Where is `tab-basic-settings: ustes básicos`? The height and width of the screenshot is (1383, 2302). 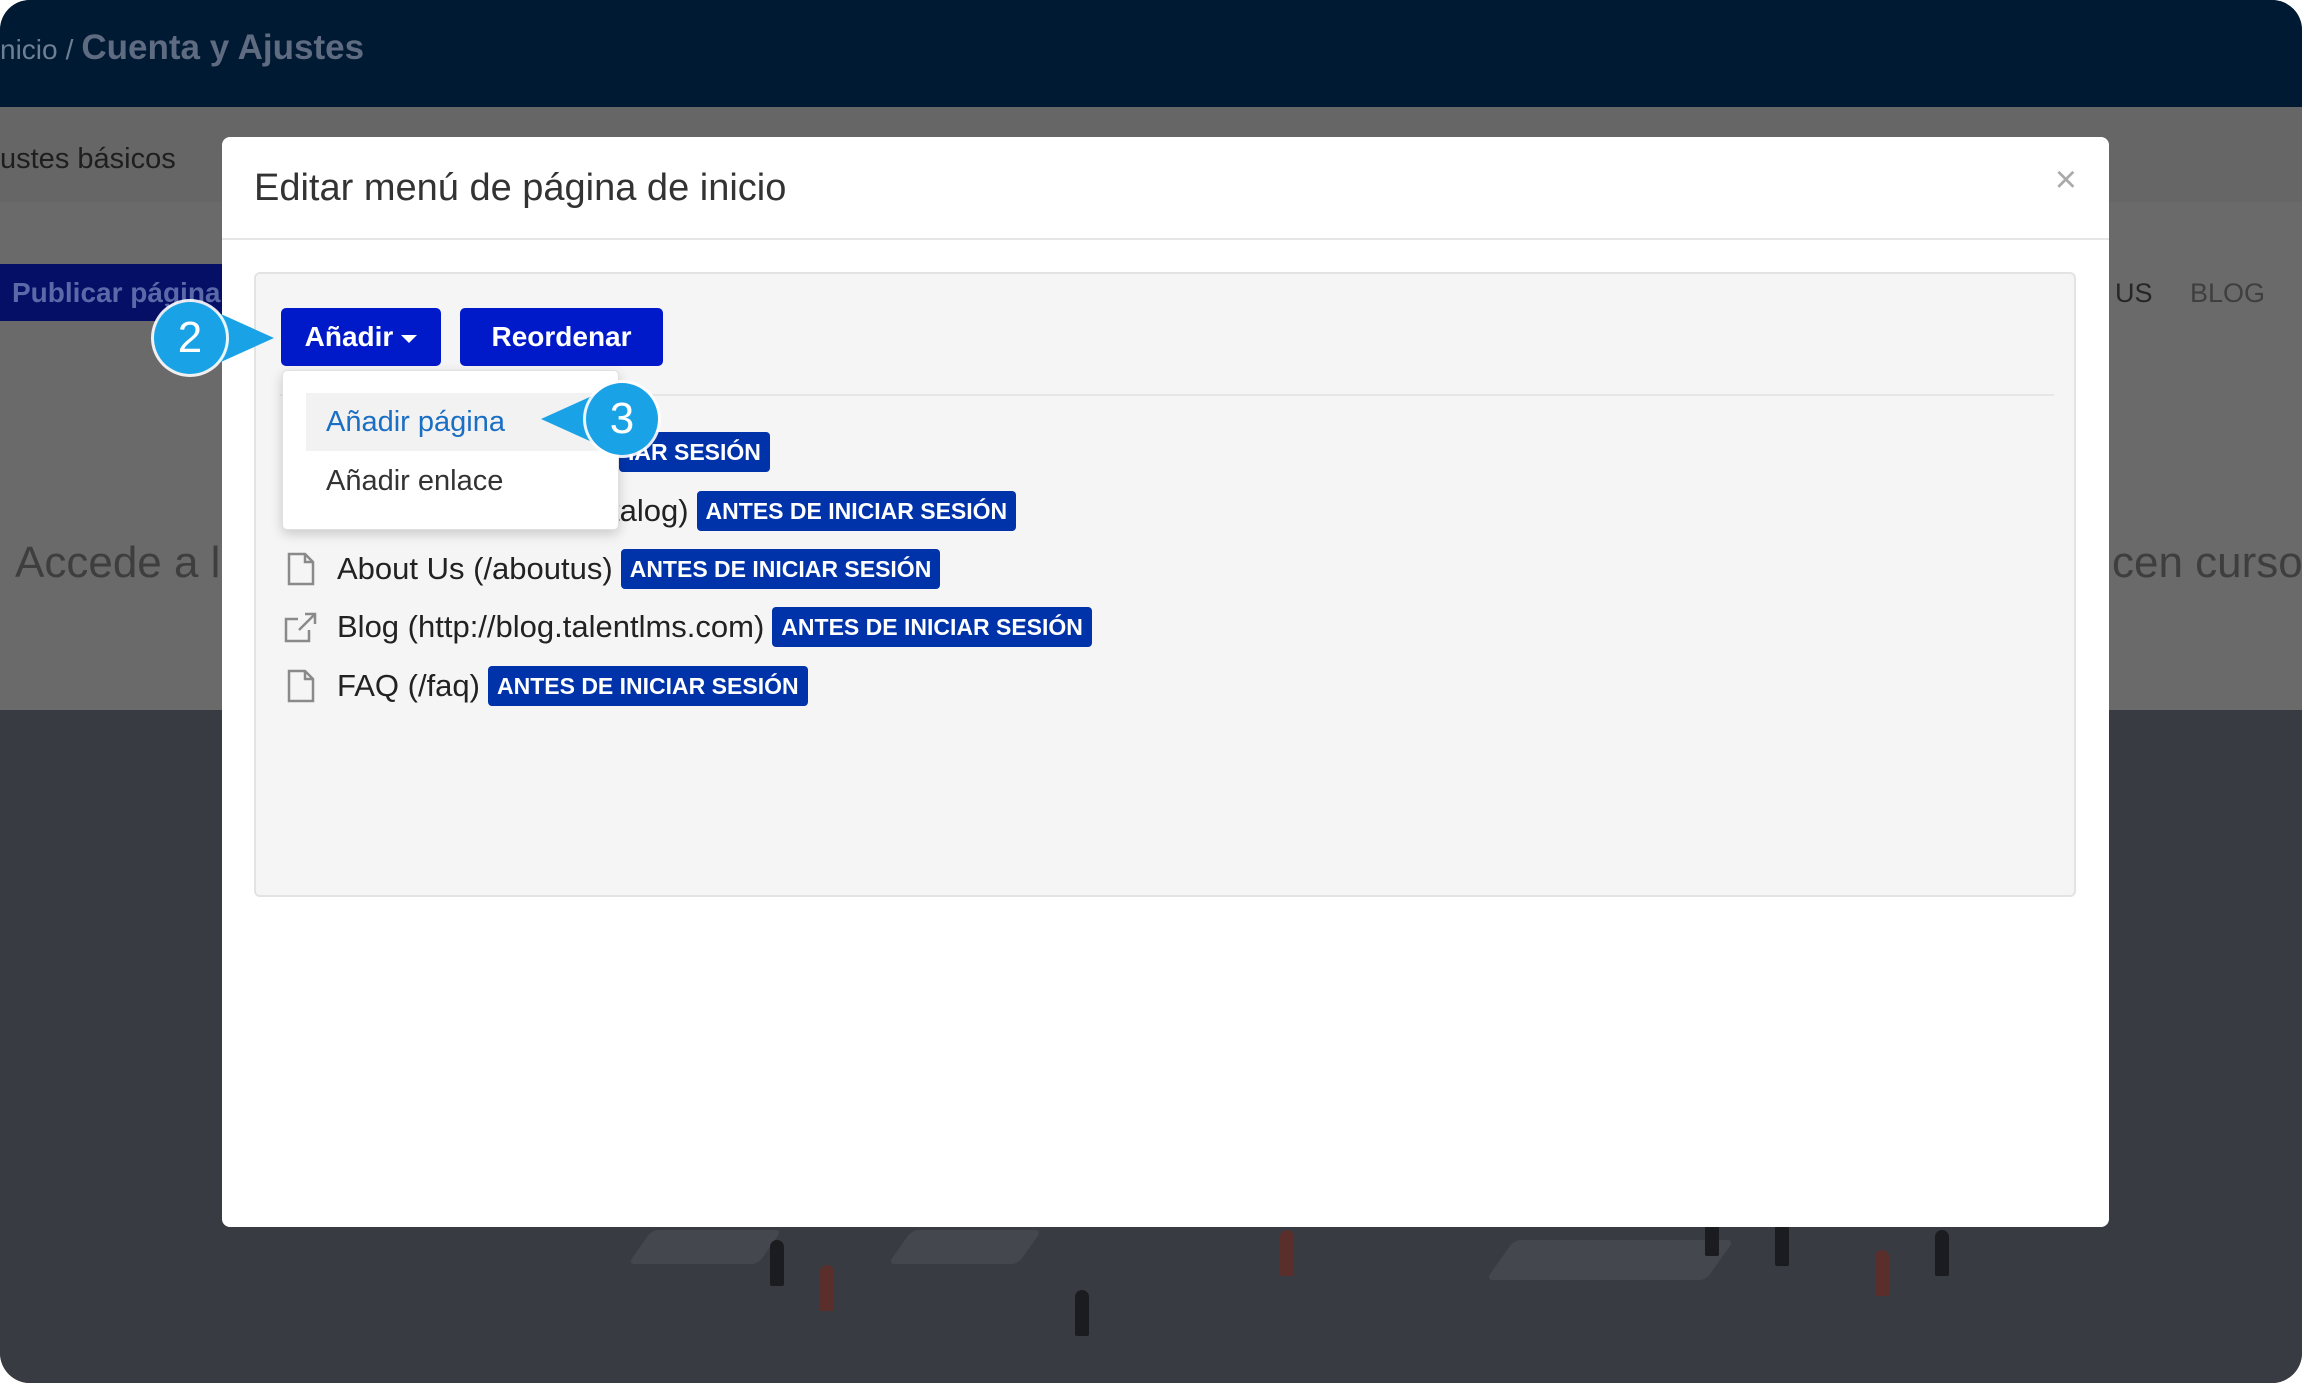 tab-basic-settings: ustes básicos is located at coordinates (88, 159).